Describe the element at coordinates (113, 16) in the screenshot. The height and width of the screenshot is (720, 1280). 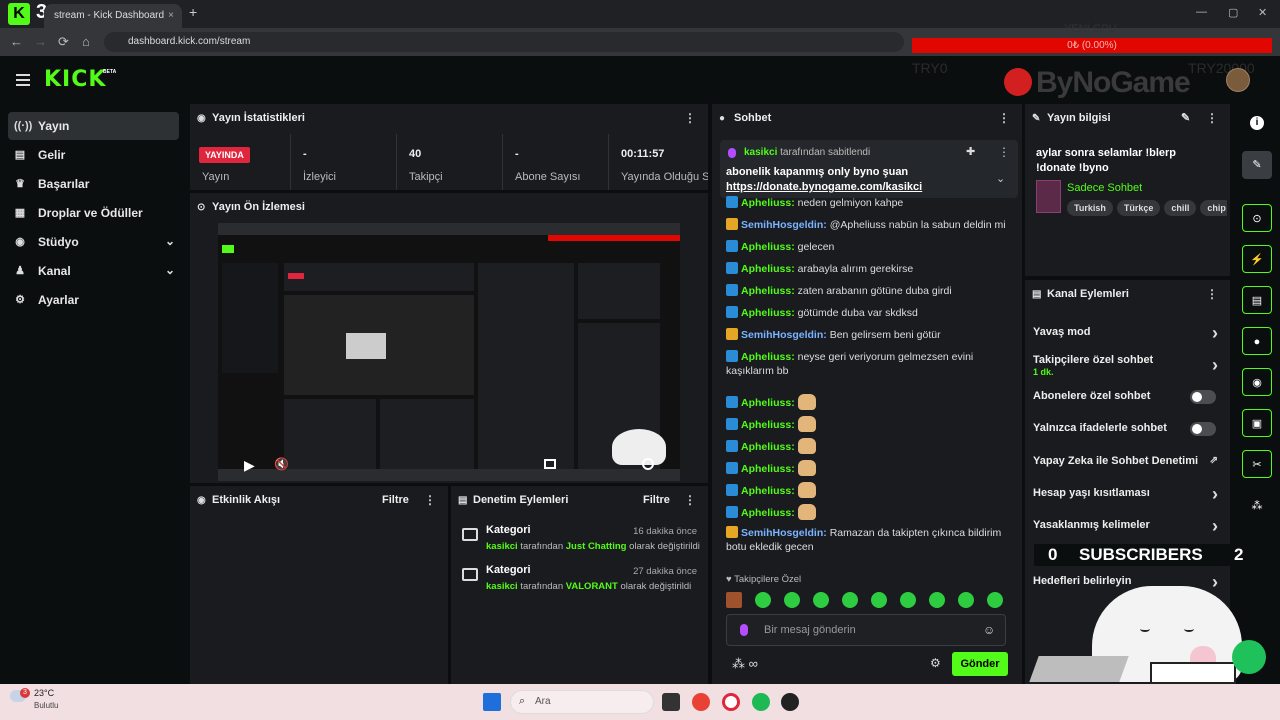
I see `browser-tab: stream - Kick Dashboard ×` at that location.